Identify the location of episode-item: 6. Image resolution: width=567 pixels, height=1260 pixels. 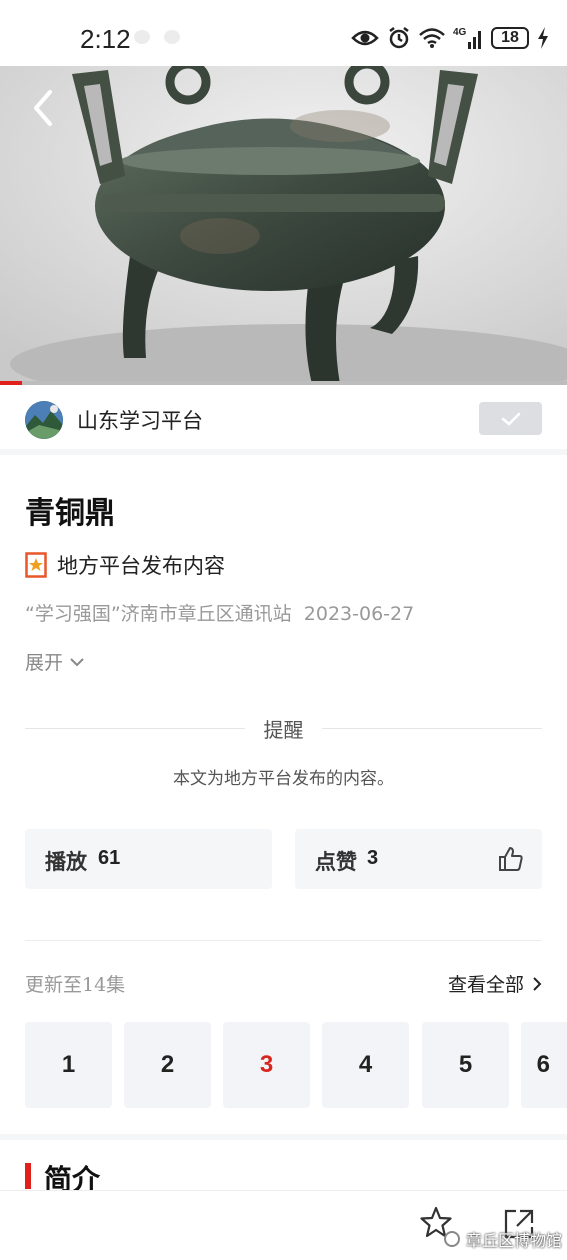
(544, 1065).